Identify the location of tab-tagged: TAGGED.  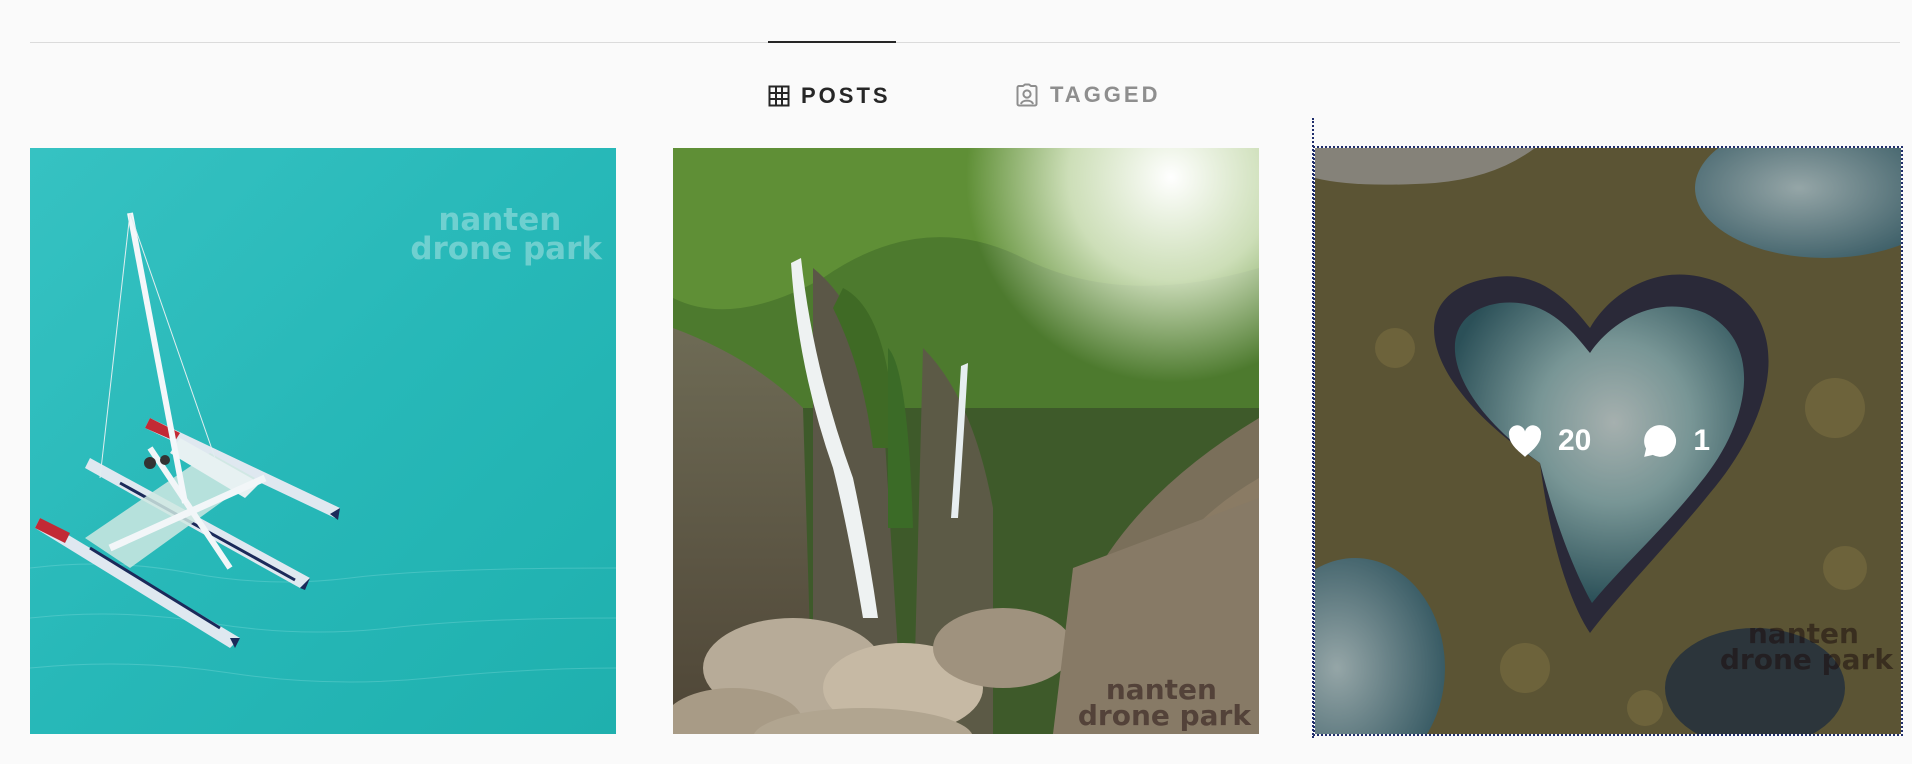
(1087, 95).